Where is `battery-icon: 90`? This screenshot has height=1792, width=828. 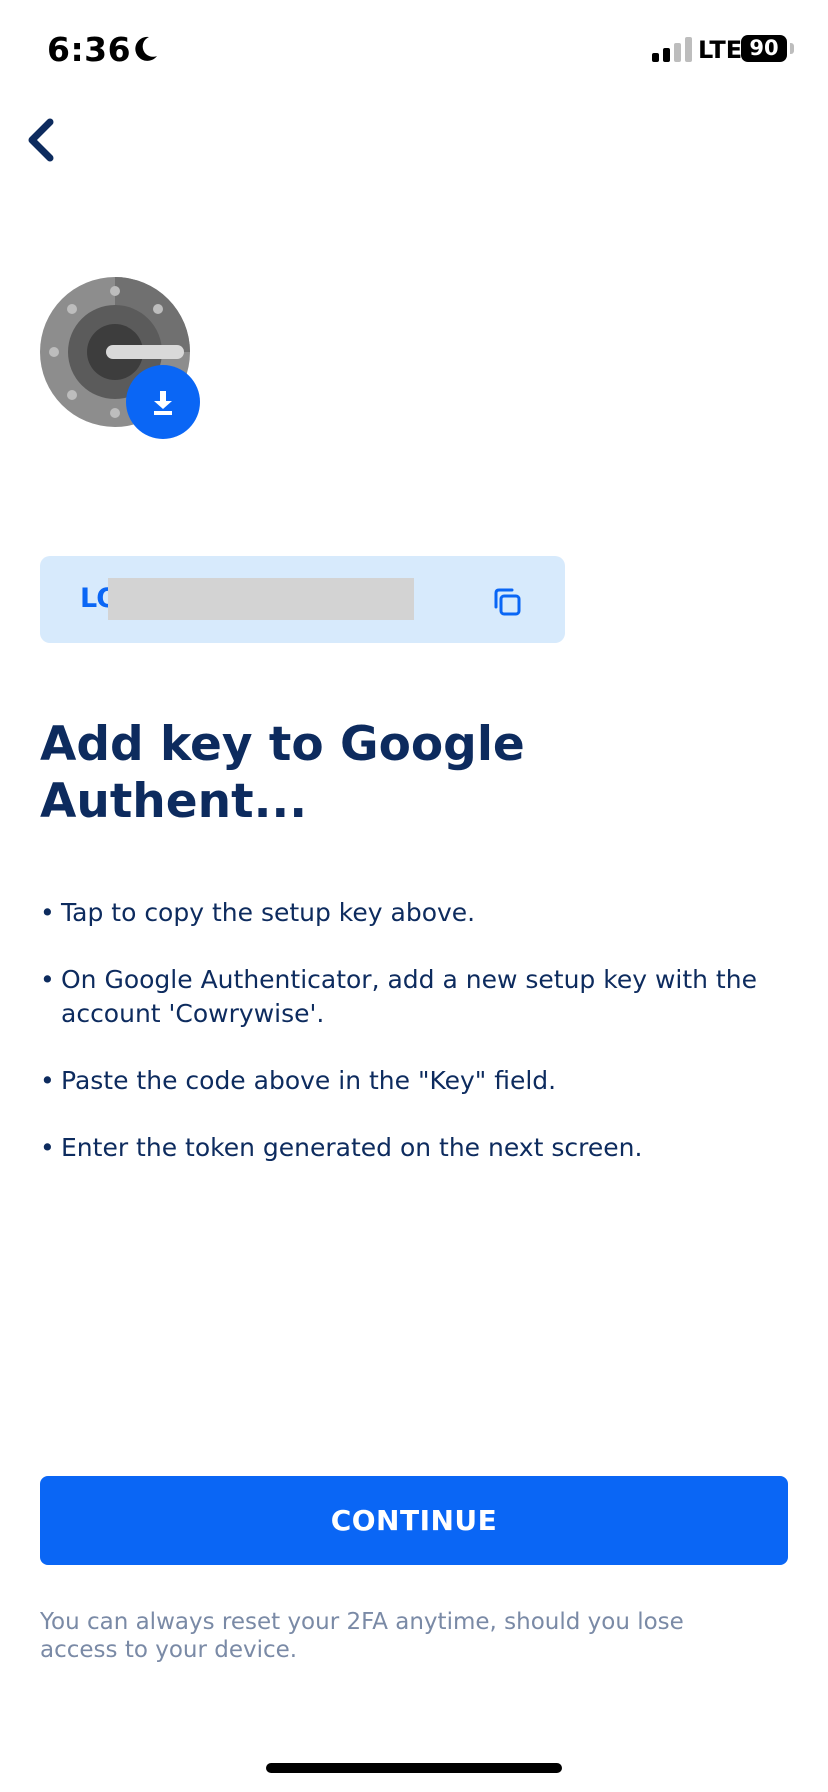 battery-icon: 90 is located at coordinates (764, 48).